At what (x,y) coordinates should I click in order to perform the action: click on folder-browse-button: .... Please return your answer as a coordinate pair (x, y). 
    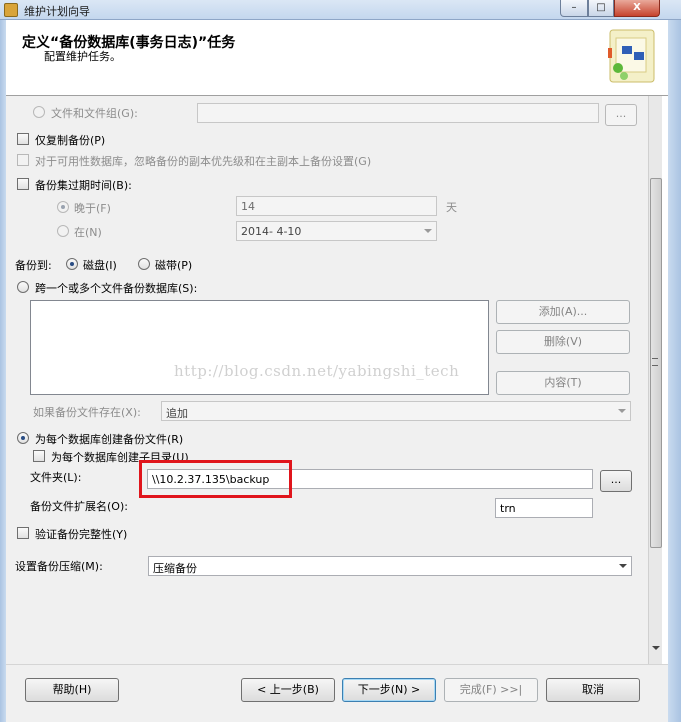
    Looking at the image, I should click on (616, 481).